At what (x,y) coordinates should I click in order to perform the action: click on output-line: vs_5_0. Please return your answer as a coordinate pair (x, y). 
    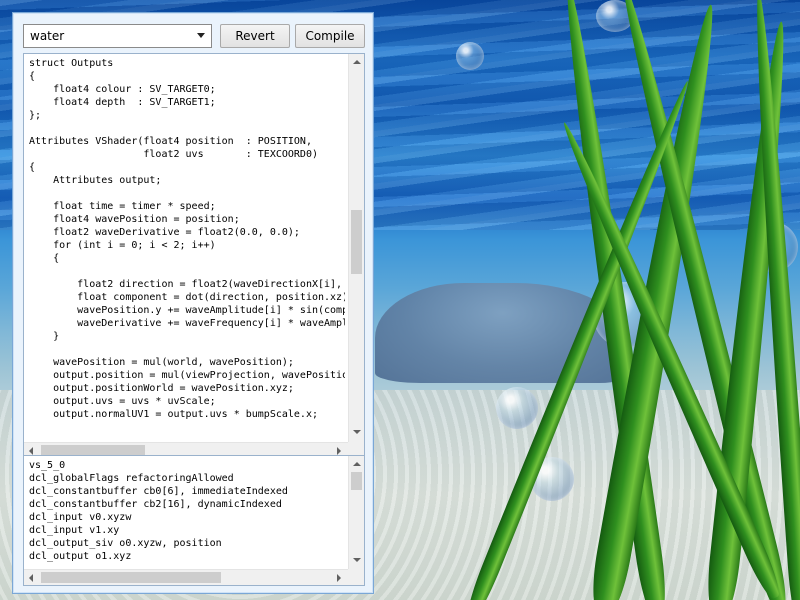
    Looking at the image, I should click on (47, 465).